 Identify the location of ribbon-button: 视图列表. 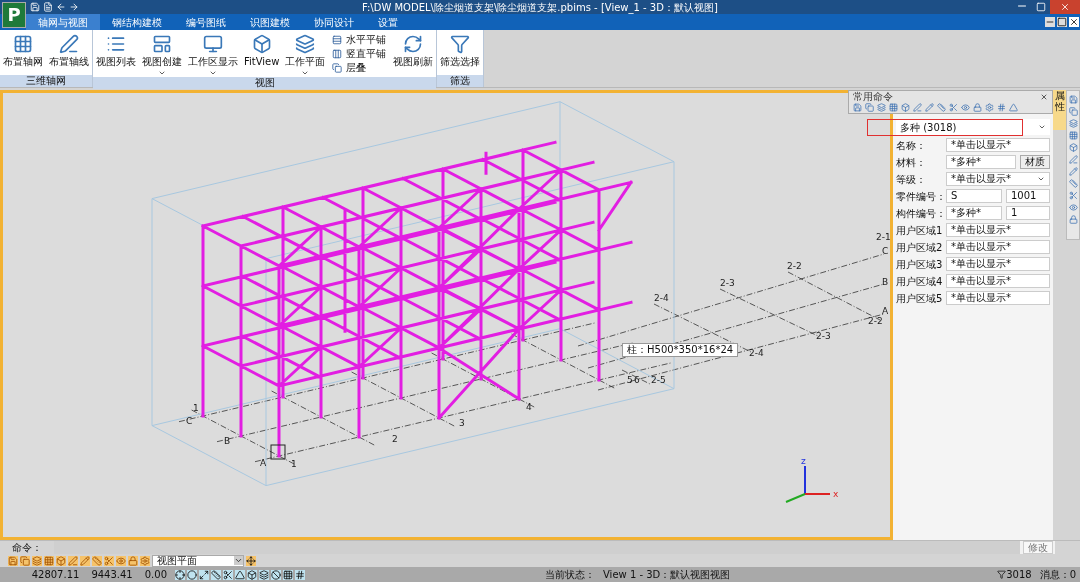
(116, 53).